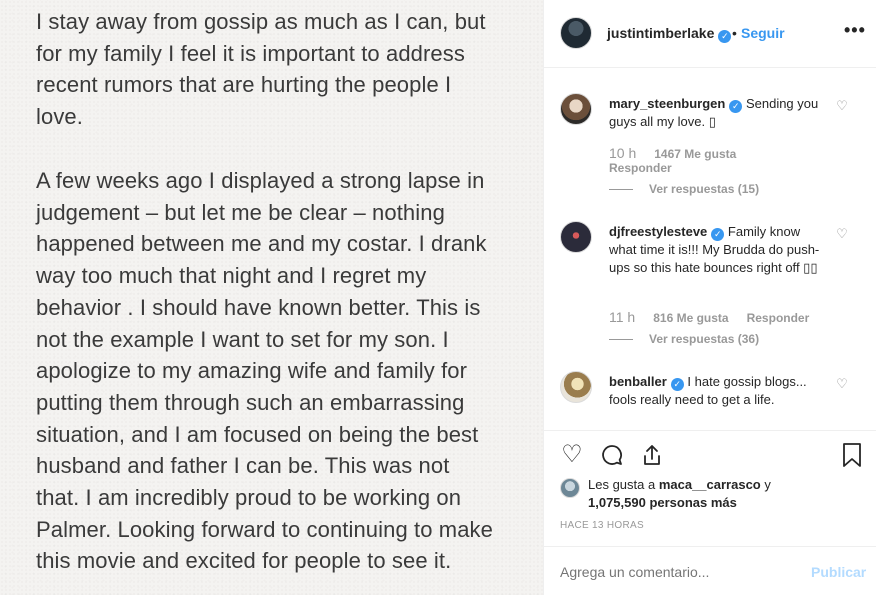 This screenshot has height=595, width=876. Describe the element at coordinates (670, 572) in the screenshot. I see `comment-input` at that location.